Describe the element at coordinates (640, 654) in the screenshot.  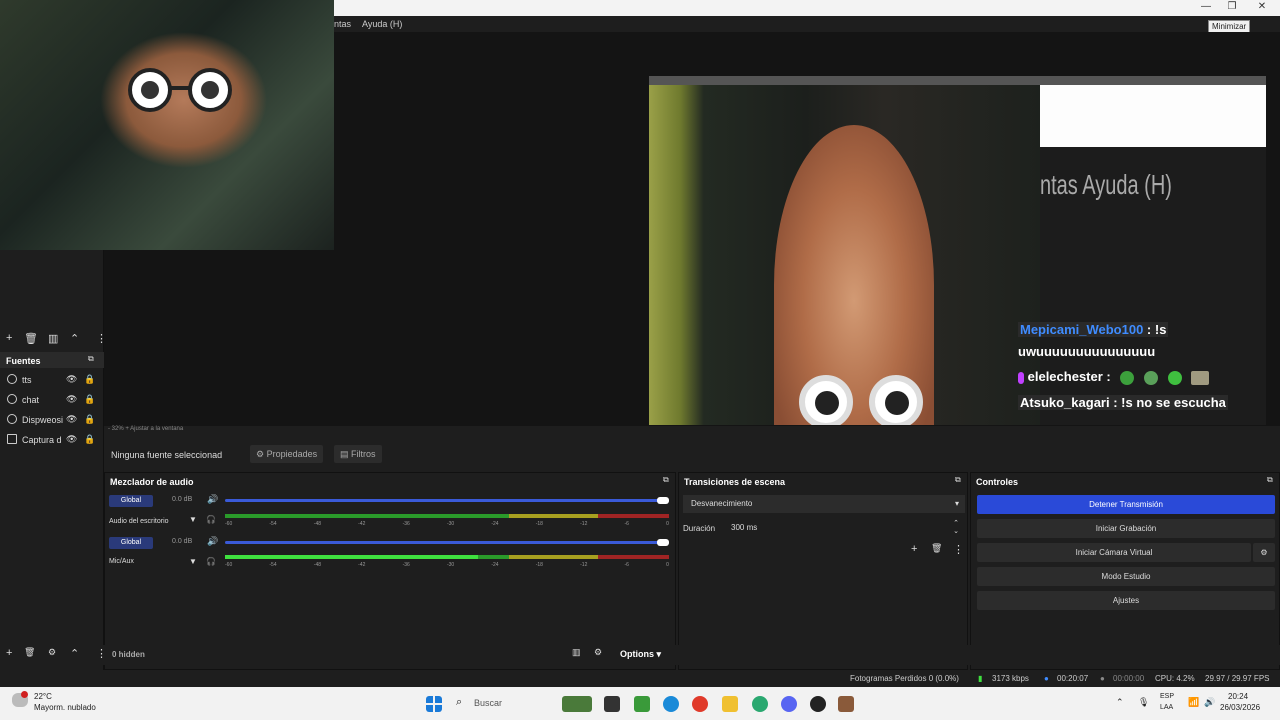
I see `options-button: Options ▾` at that location.